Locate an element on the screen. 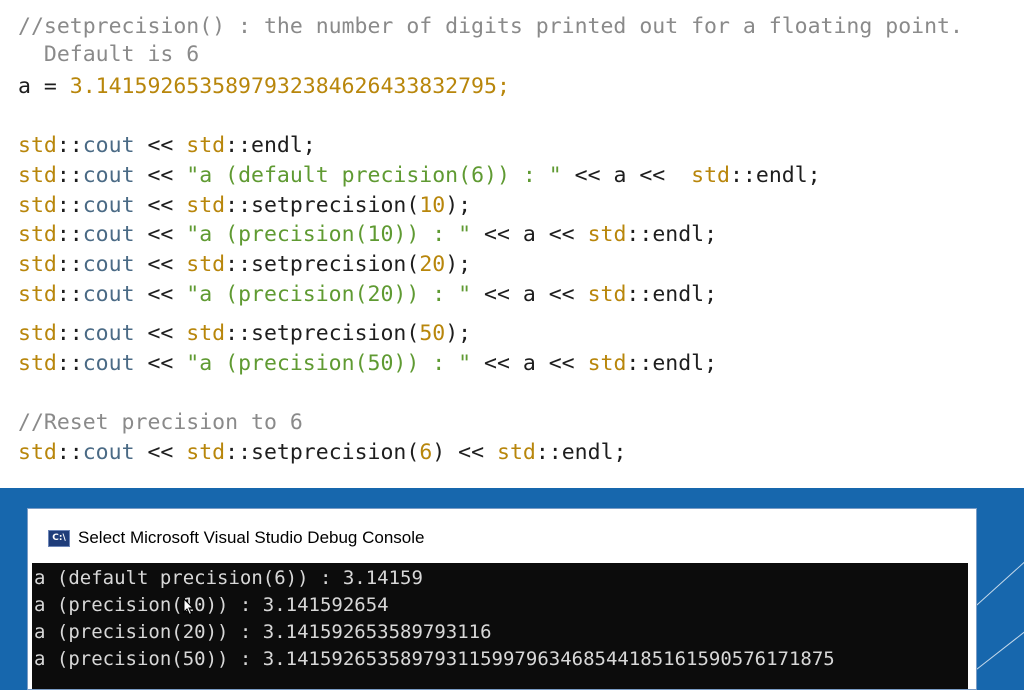 This screenshot has width=1024, height=690. code-token: ) is located at coordinates (439, 452).